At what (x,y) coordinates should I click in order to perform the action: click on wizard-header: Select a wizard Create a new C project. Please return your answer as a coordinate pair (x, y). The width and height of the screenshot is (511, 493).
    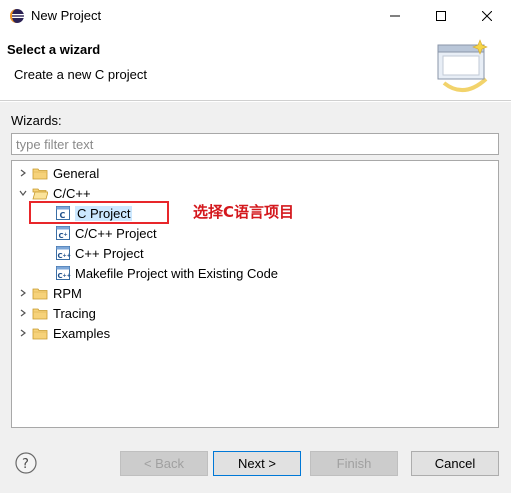
    Looking at the image, I should click on (255, 66).